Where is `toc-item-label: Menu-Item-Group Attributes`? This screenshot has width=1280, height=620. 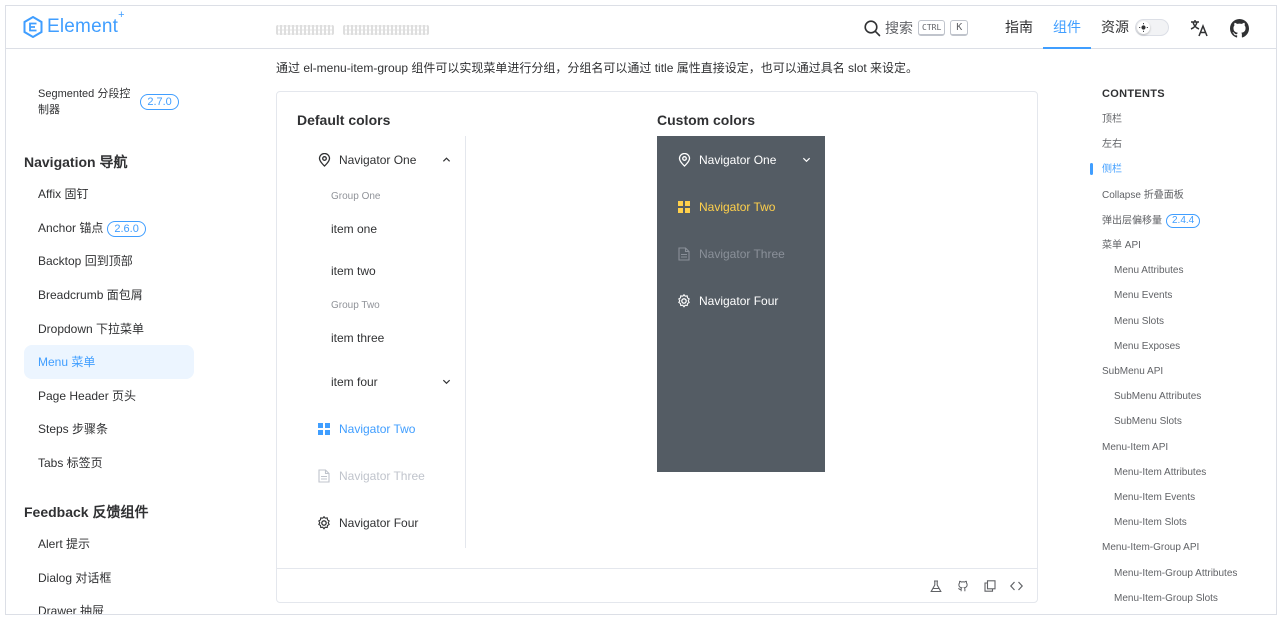
toc-item-label: Menu-Item-Group Attributes is located at coordinates (1176, 573).